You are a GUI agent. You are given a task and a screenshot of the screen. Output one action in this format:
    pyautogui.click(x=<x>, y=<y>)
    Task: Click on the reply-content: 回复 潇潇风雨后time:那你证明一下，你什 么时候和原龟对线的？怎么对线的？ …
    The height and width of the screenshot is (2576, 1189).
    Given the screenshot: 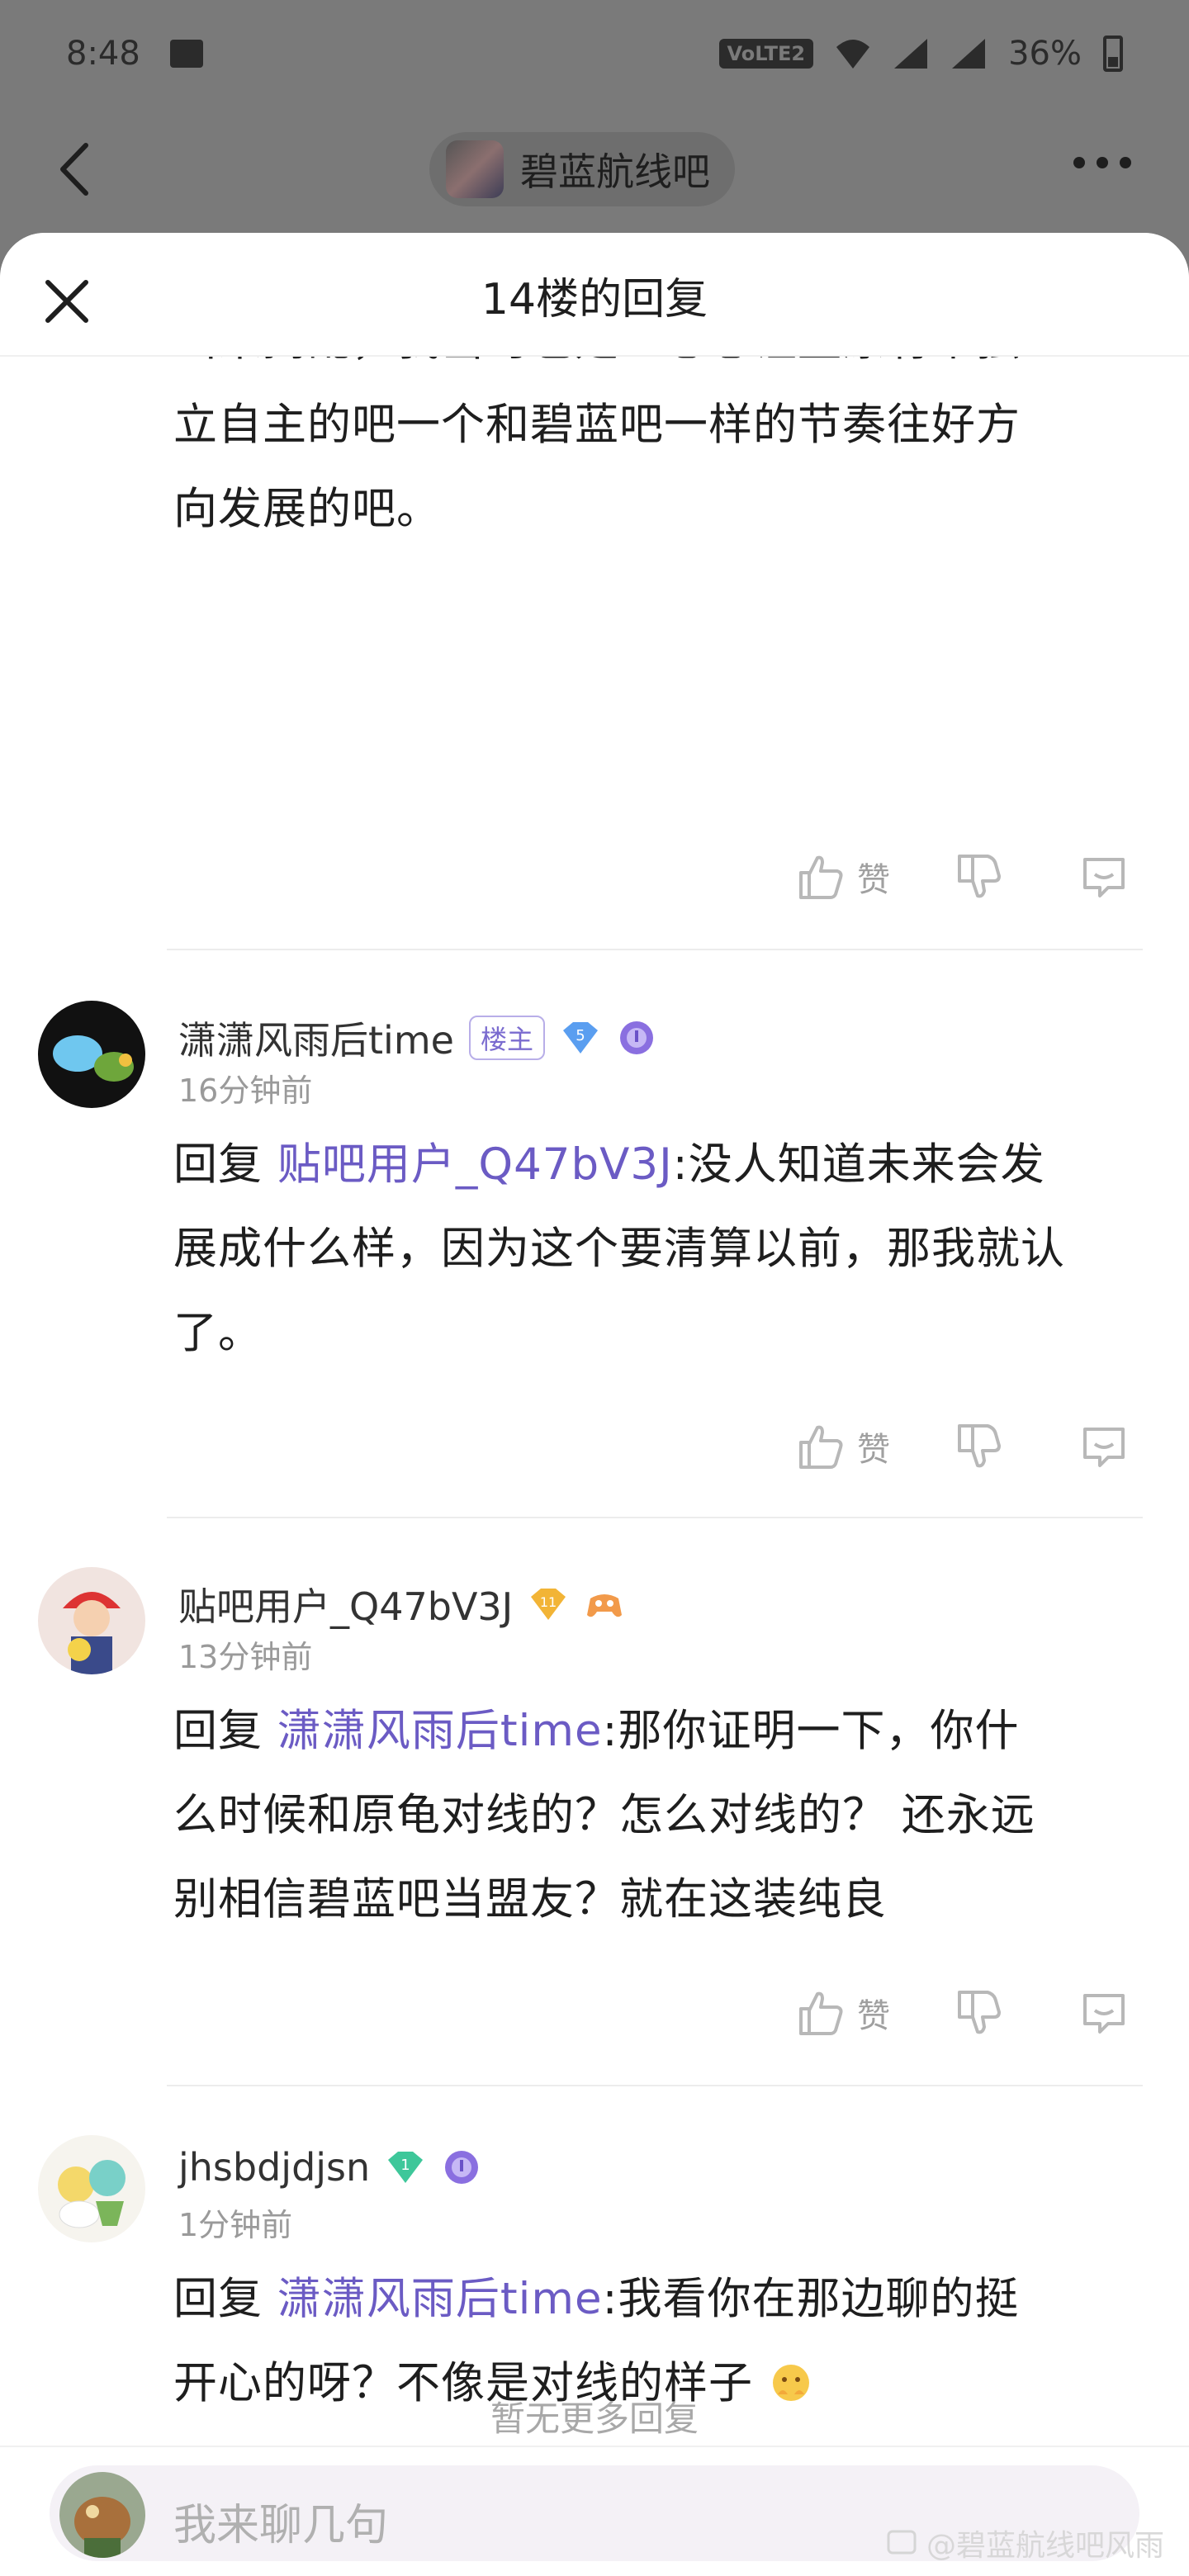 What is the action you would take?
    pyautogui.click(x=664, y=1815)
    